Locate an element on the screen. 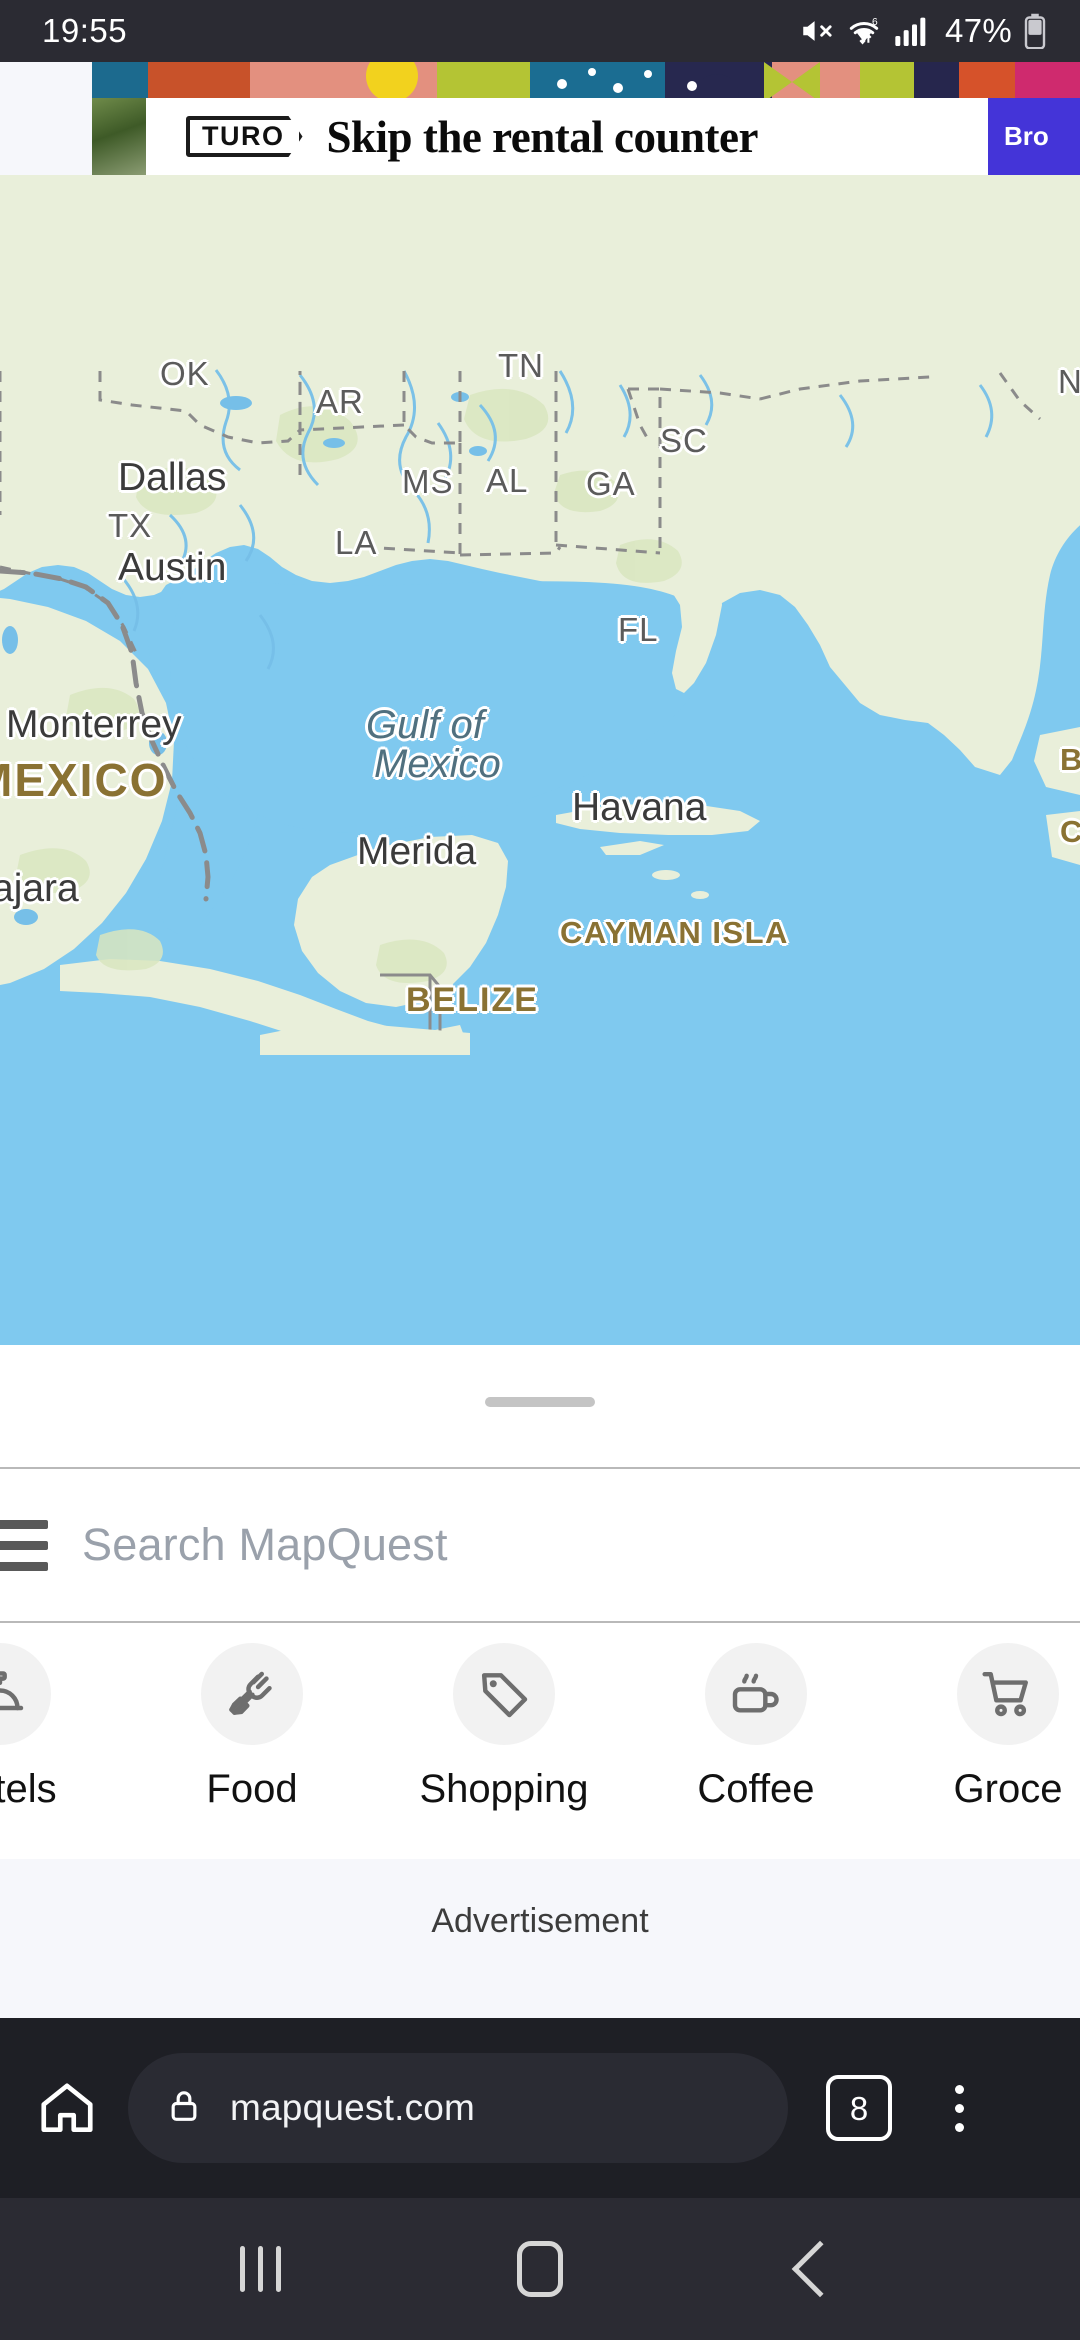  map-label-guadalajara: ajara is located at coordinates (39, 888).